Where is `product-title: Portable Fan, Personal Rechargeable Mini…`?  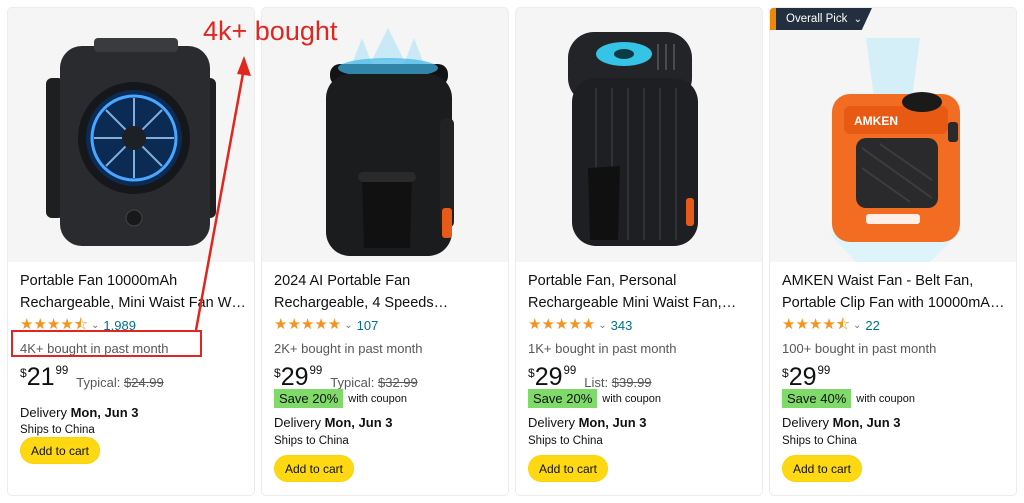 product-title: Portable Fan, Personal Rechargeable Mini… is located at coordinates (642, 292).